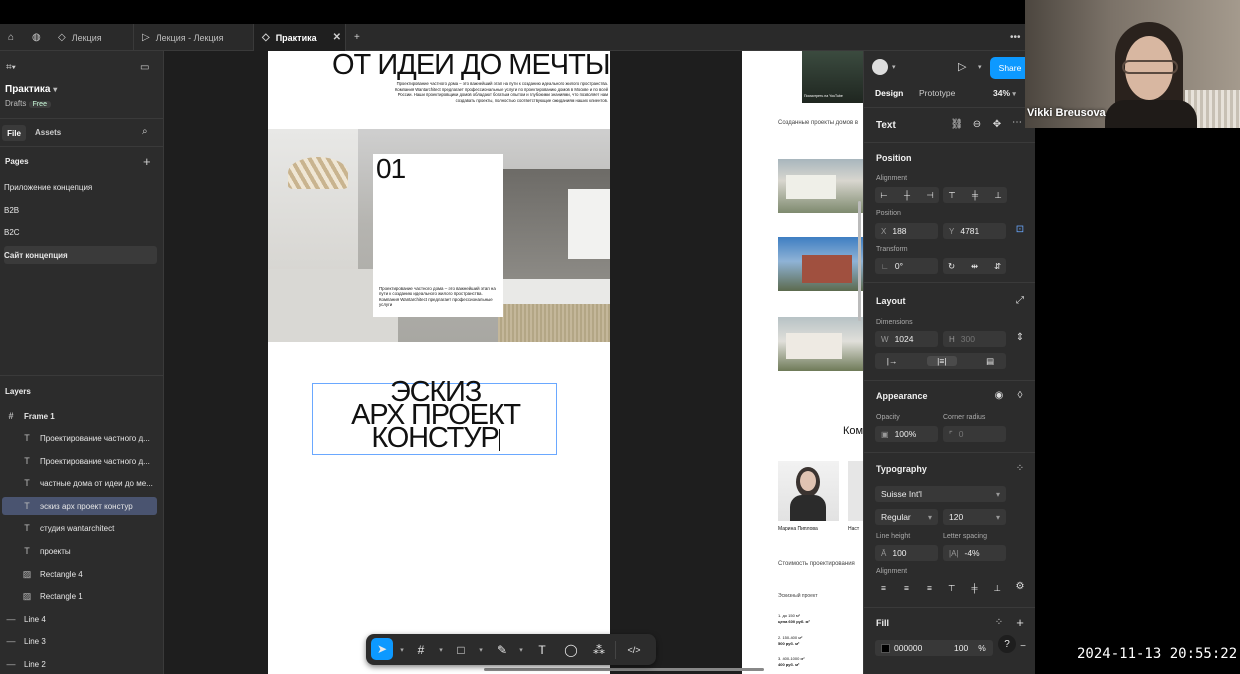 The width and height of the screenshot is (1240, 674). Describe the element at coordinates (999, 622) in the screenshot. I see `fill-styles-icon: ⁘` at that location.